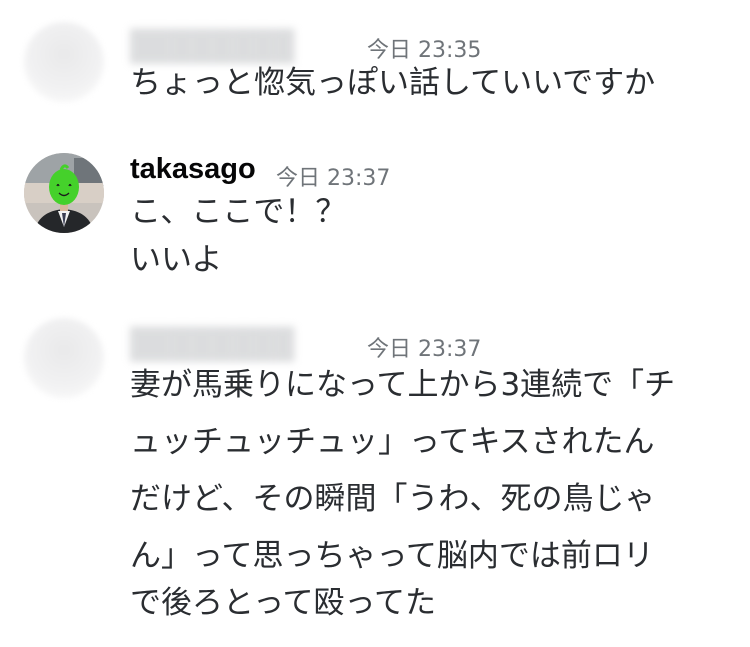 This screenshot has width=750, height=647. I want to click on author-name: takasago, so click(193, 169).